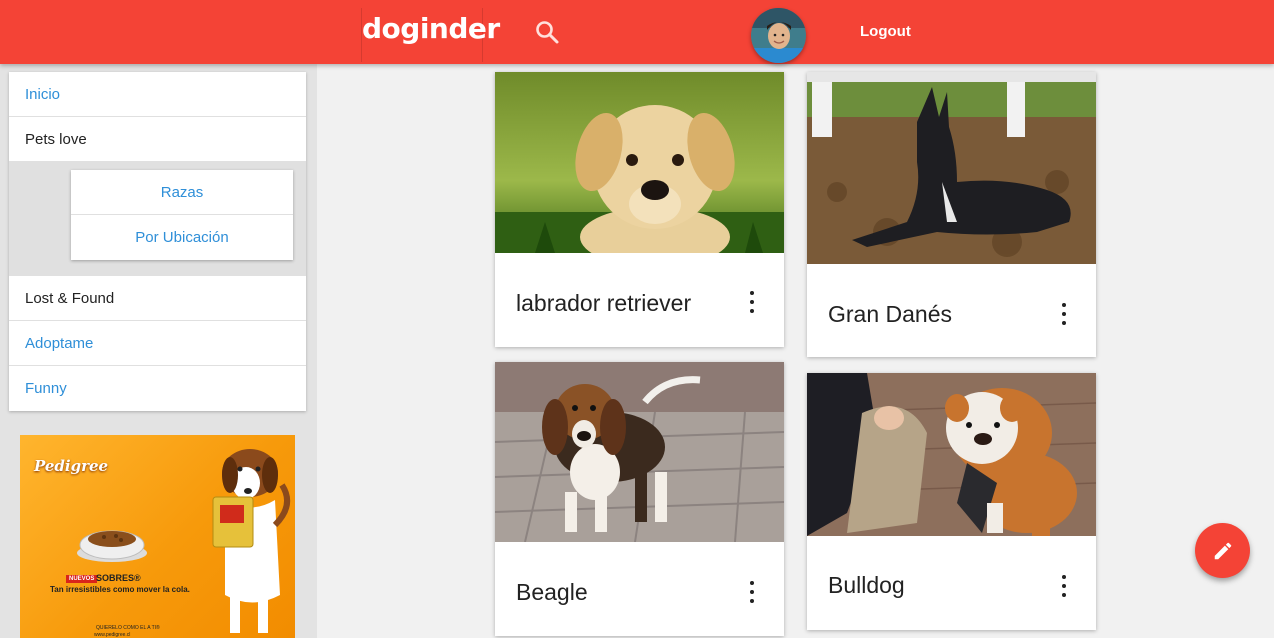 This screenshot has width=1274, height=638. What do you see at coordinates (120, 589) in the screenshot?
I see `ad-subtitle: Tan irresistibles como mover la cola.` at bounding box center [120, 589].